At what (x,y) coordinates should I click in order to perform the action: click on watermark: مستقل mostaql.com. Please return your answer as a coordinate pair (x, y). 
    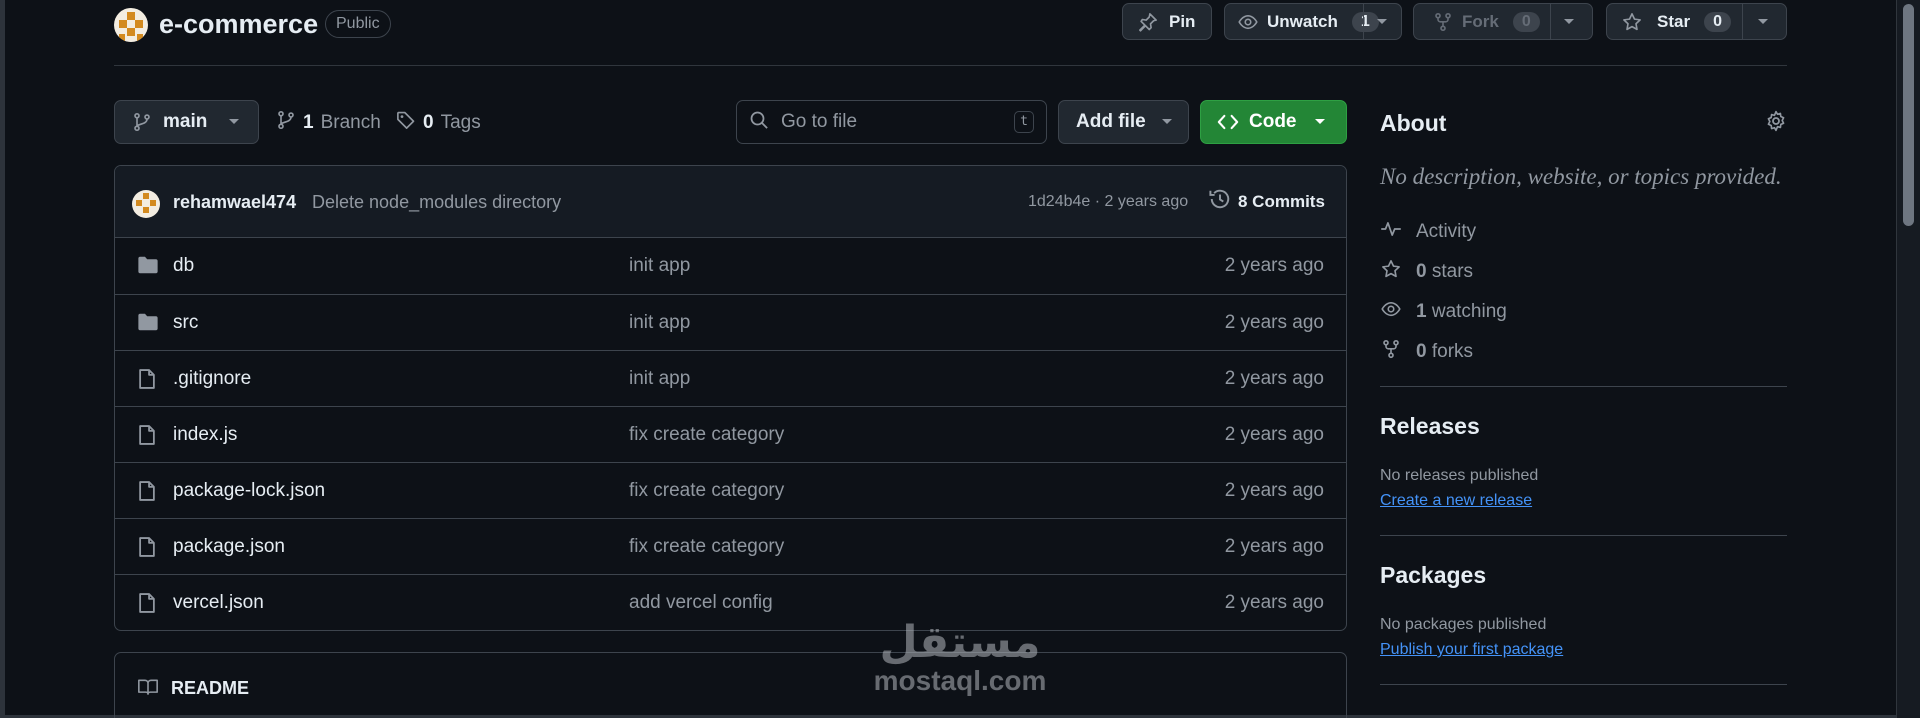
    Looking at the image, I should click on (960, 658).